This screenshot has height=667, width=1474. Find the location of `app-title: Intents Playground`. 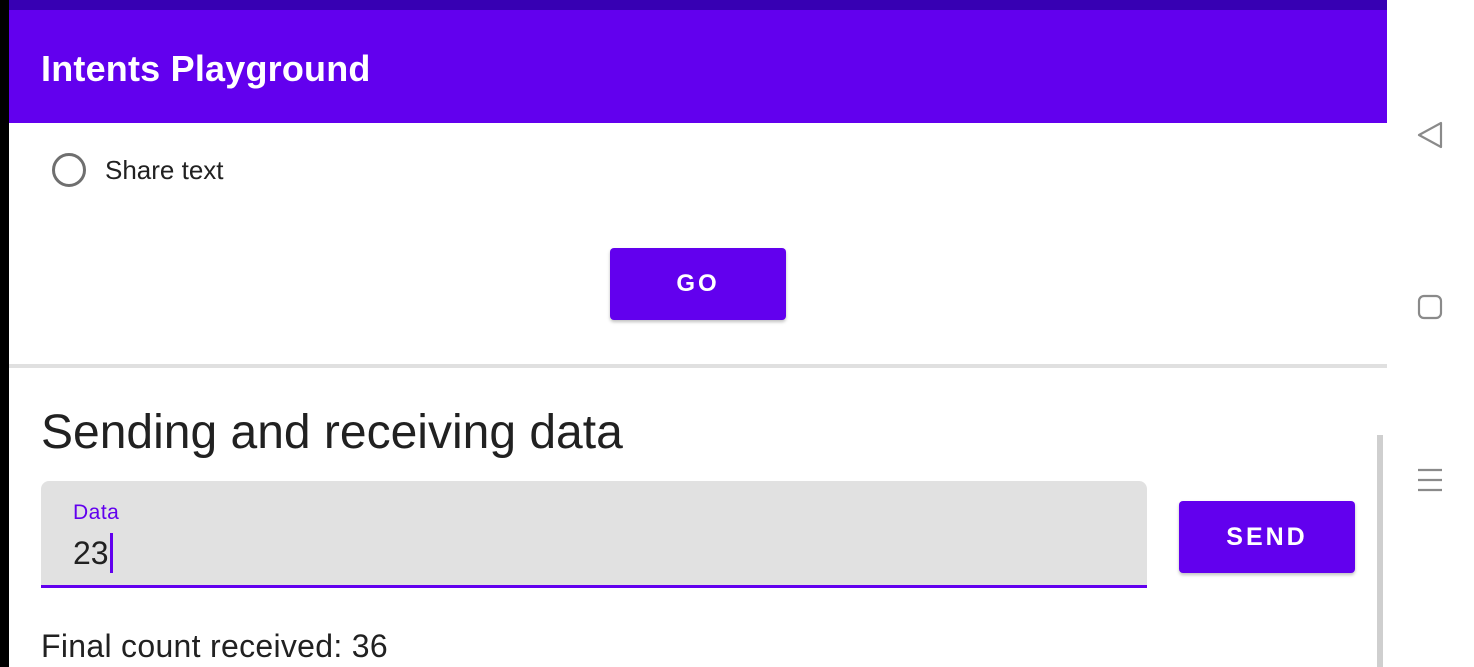

app-title: Intents Playground is located at coordinates (206, 68).